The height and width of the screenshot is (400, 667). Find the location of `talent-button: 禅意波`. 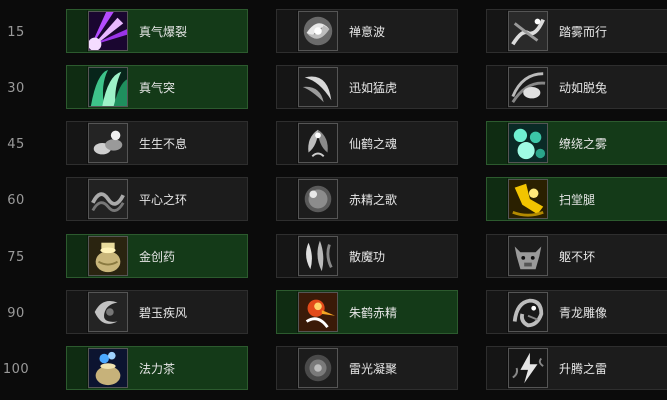

talent-button: 禅意波 is located at coordinates (367, 31).